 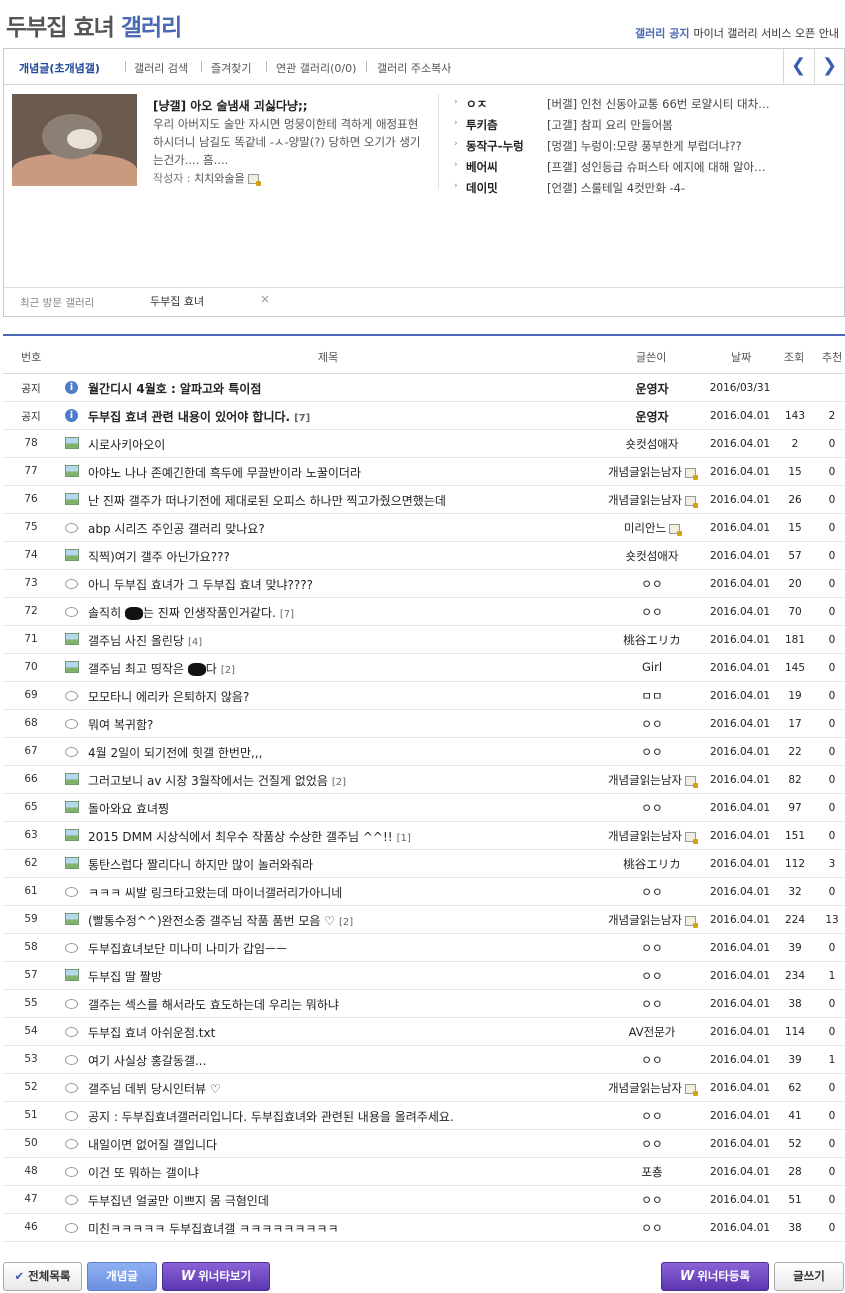 What do you see at coordinates (652, 696) in the screenshot?
I see `post-writer: ㅁㅁ` at bounding box center [652, 696].